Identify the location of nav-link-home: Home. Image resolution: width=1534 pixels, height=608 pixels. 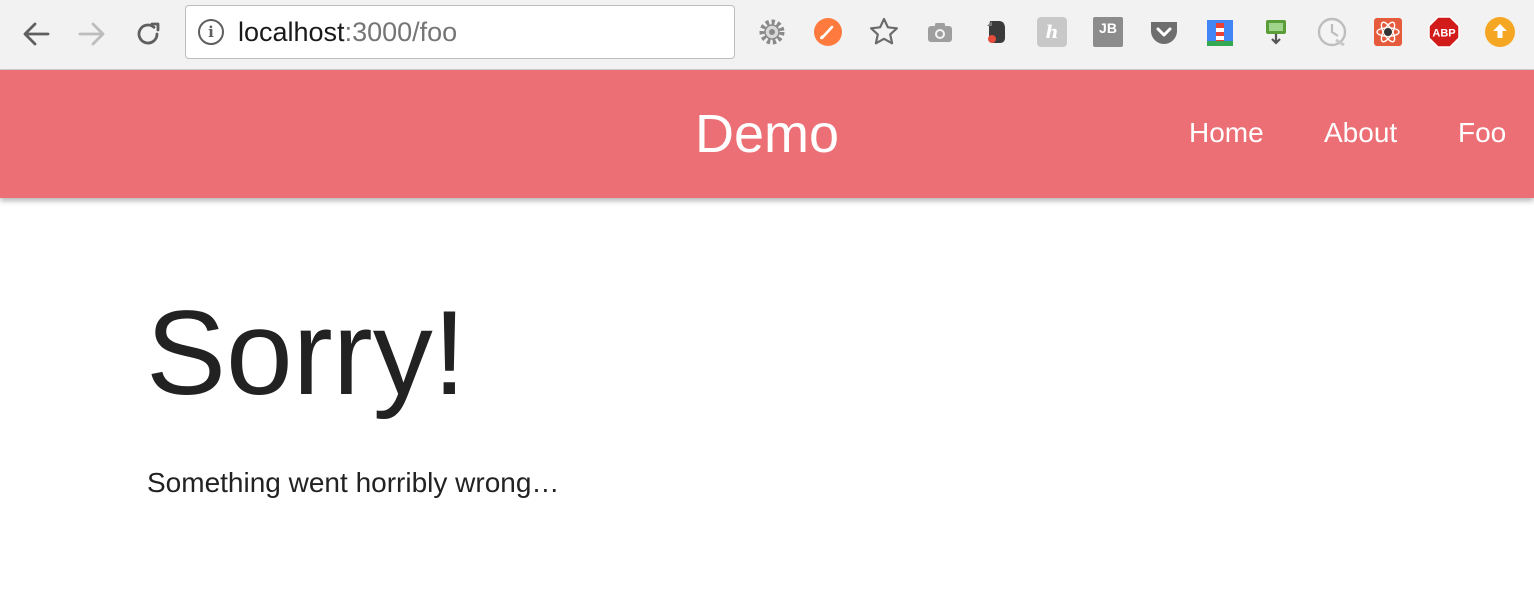
(1226, 133).